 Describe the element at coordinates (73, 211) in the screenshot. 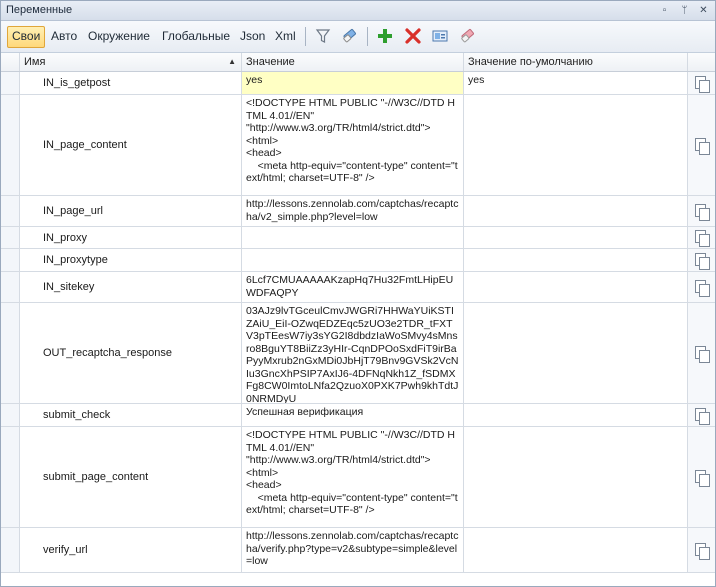

I see `variable-name: IN_page_url` at that location.